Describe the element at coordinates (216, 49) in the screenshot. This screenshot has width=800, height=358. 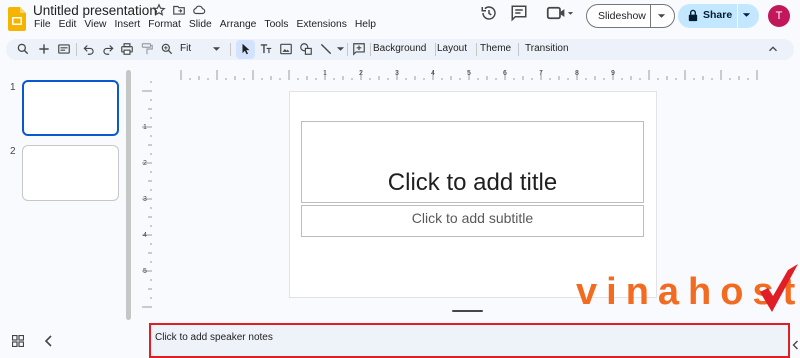
I see `zoom-dropdown-icon` at that location.